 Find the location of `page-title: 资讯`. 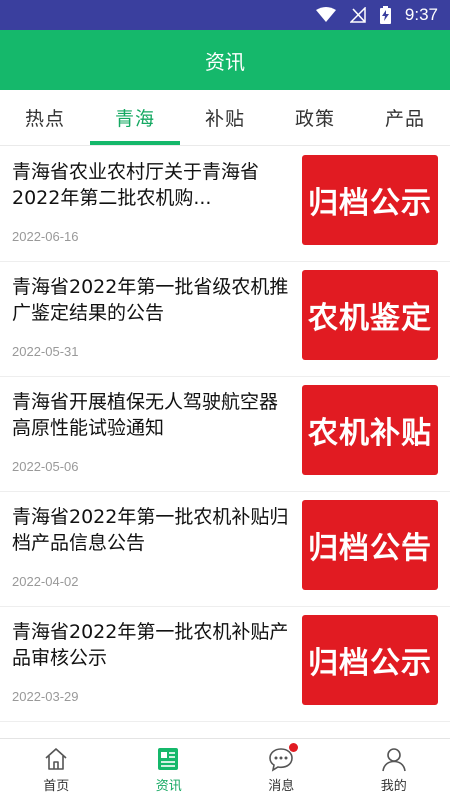

page-title: 资讯 is located at coordinates (225, 61).